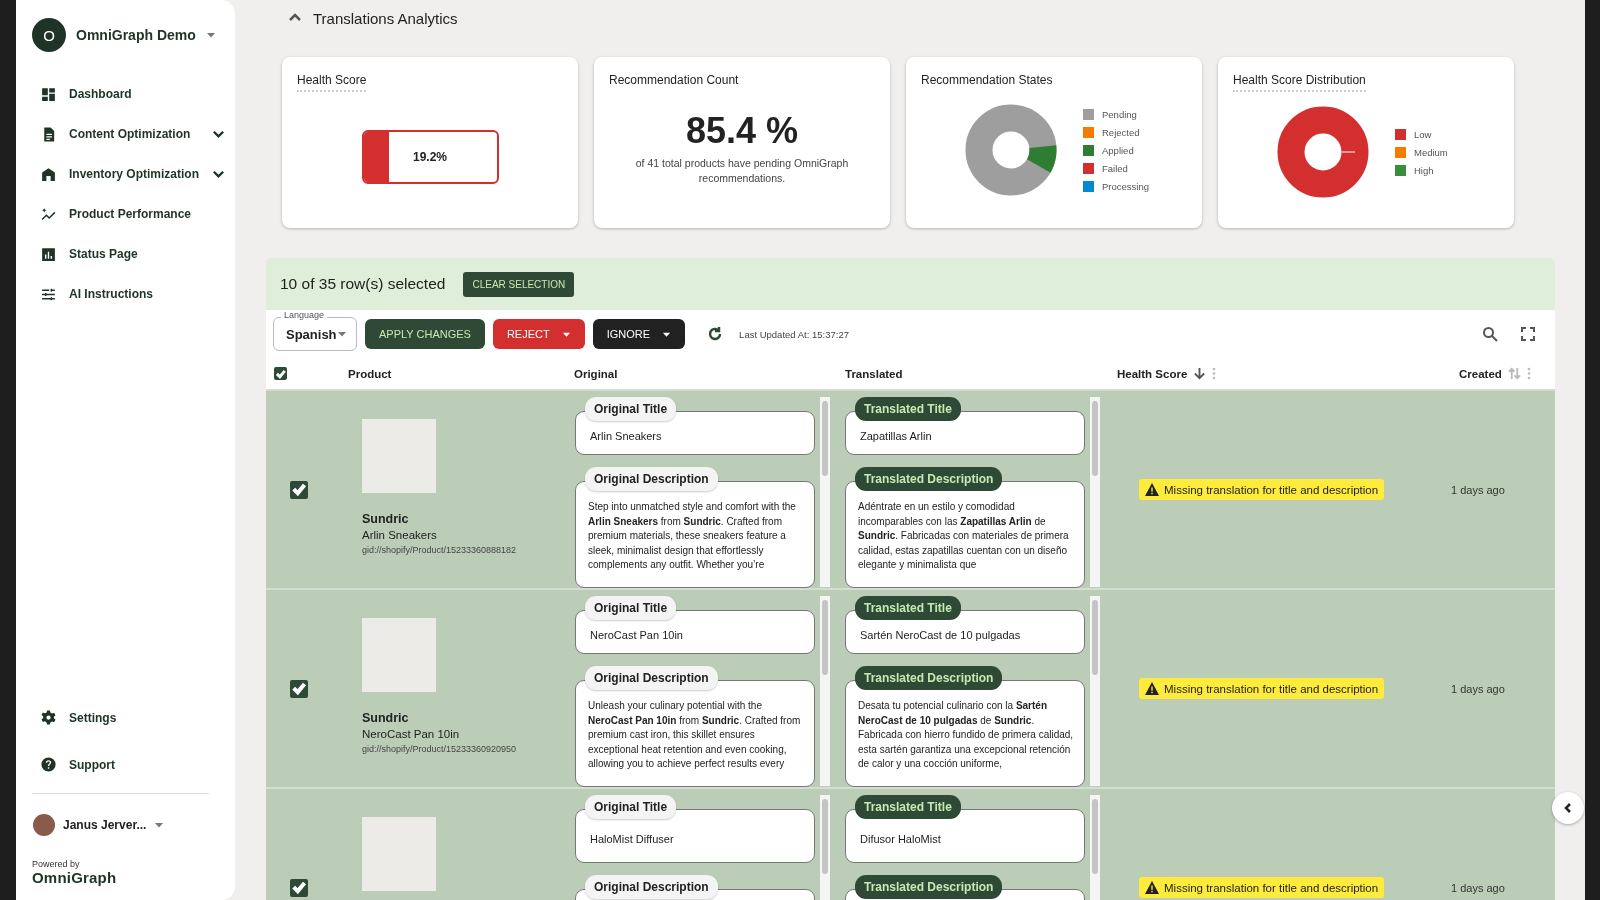 The height and width of the screenshot is (900, 1600). What do you see at coordinates (715, 334) in the screenshot?
I see `refresh-icon` at bounding box center [715, 334].